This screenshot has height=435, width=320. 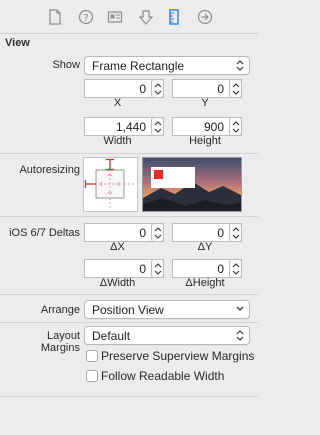 I want to click on delta-width-stepper, so click(x=157, y=268).